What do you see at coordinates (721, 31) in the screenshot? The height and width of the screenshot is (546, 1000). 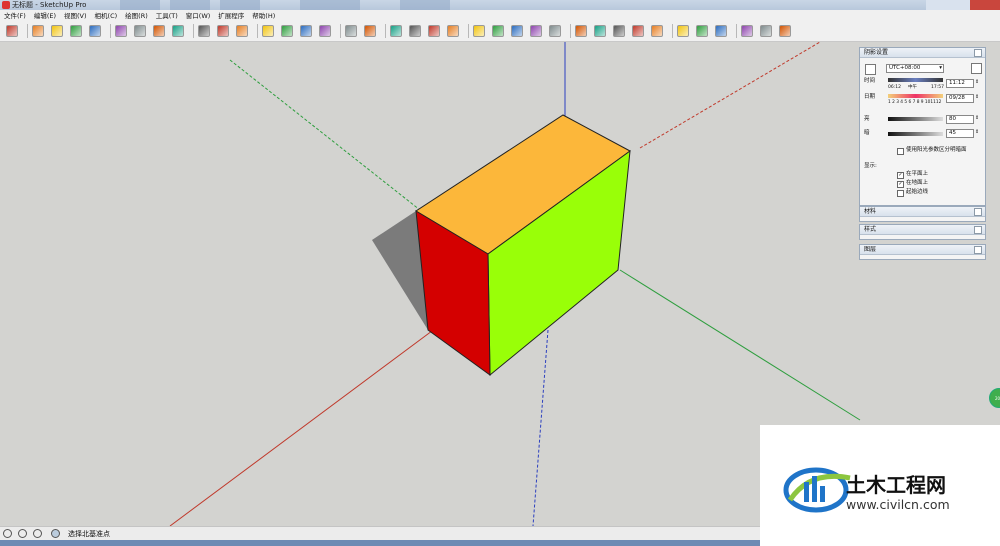 I see `solid-trim-icon` at bounding box center [721, 31].